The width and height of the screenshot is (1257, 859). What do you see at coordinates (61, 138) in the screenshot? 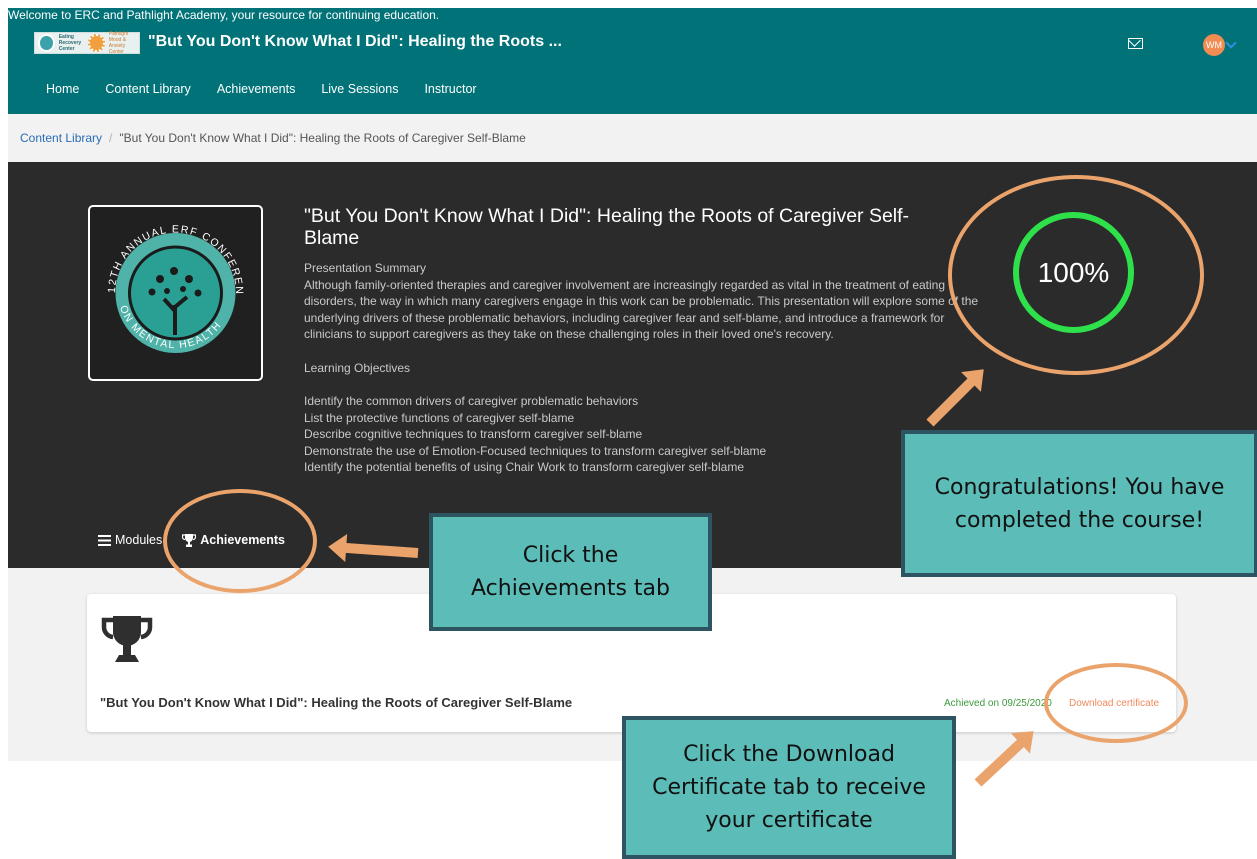
I see `breadcrumb-content-library: Content Library` at bounding box center [61, 138].